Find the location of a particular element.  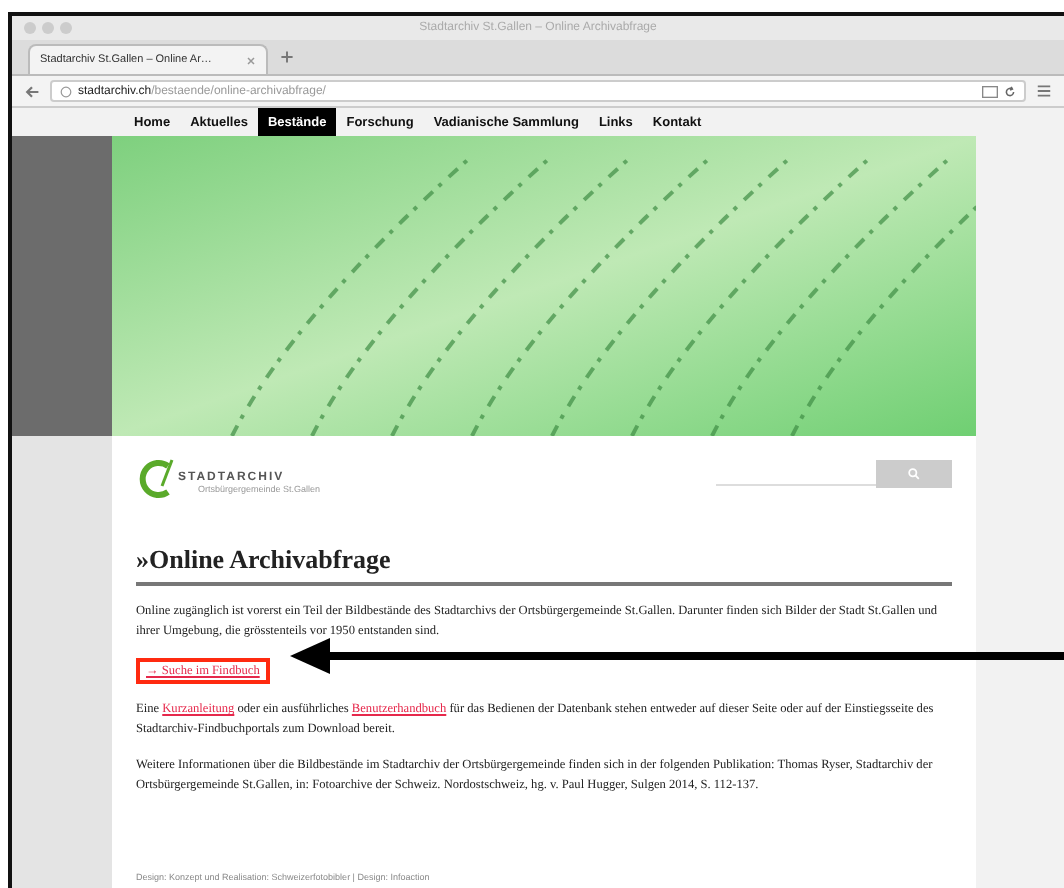

globe-icon is located at coordinates (66, 91).